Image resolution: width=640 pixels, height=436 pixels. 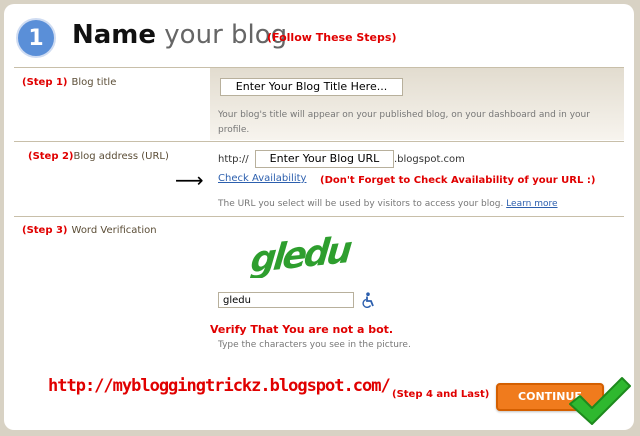 What do you see at coordinates (94, 82) in the screenshot?
I see `blog-title-text: Blog title` at bounding box center [94, 82].